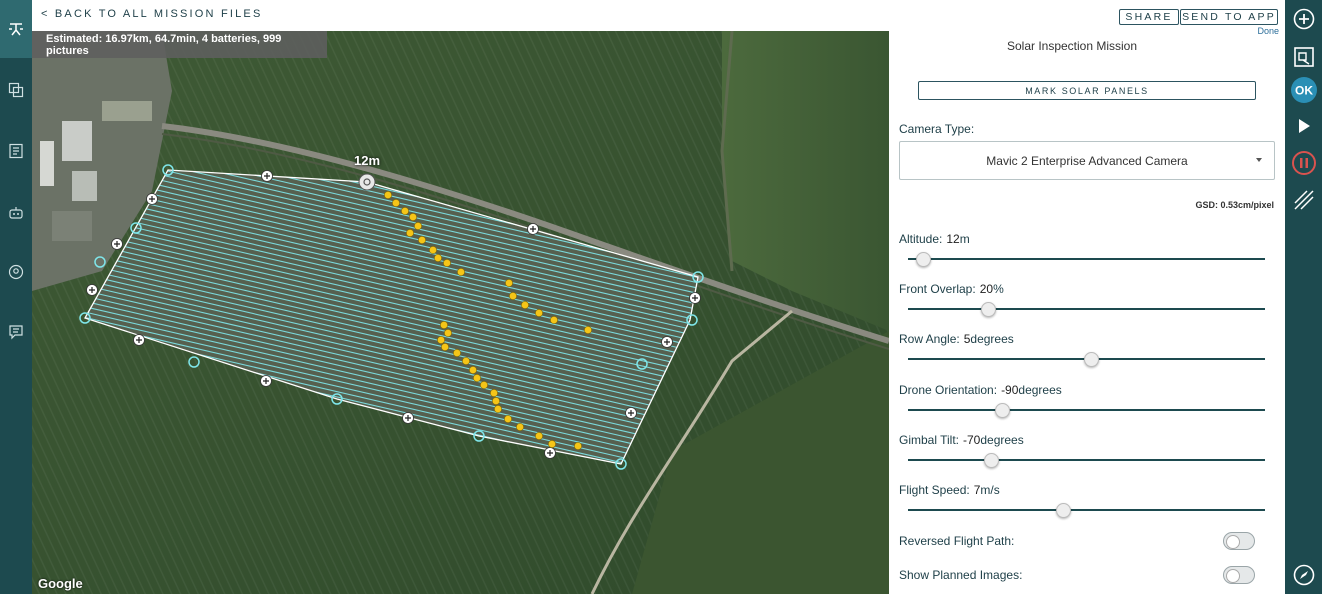  I want to click on setting-value: -90, so click(1010, 390).